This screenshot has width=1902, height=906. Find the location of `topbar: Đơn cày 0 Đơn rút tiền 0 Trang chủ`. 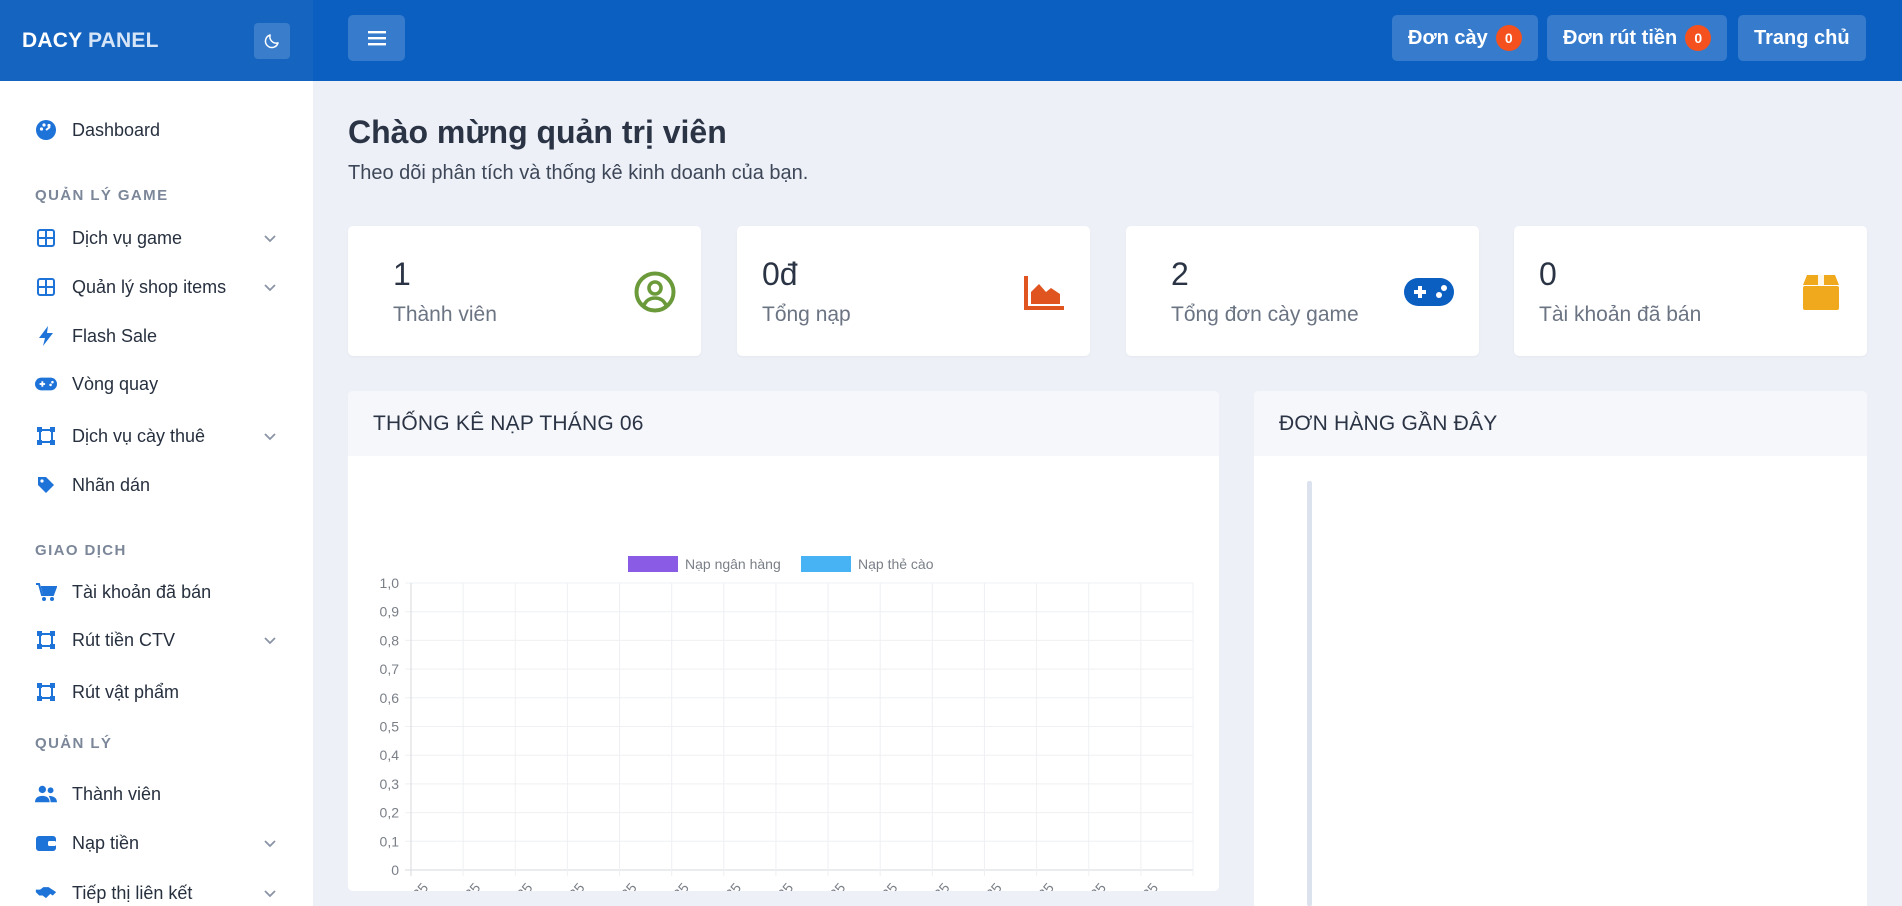

topbar: Đơn cày 0 Đơn rút tiền 0 Trang chủ is located at coordinates (1107, 40).